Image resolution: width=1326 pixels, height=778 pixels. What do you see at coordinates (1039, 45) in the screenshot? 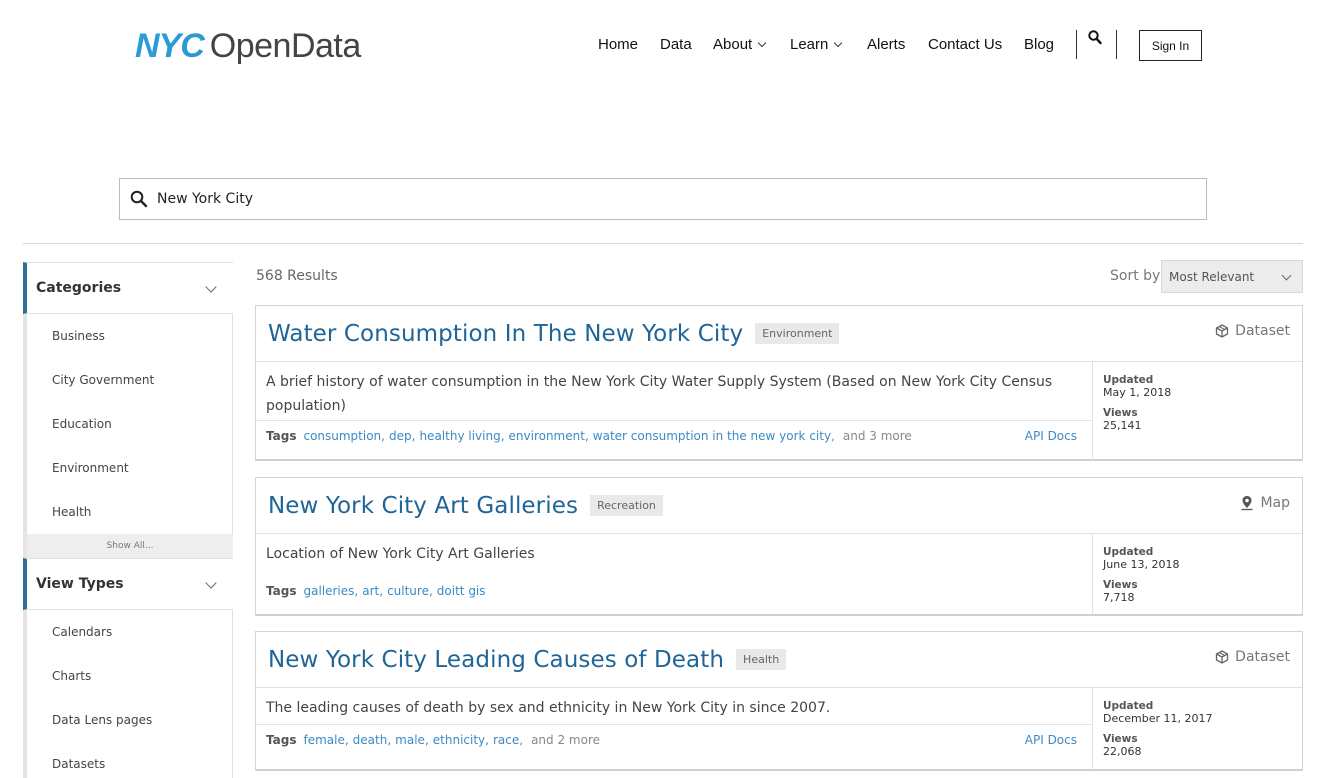
I see `nav-blog: Blog` at bounding box center [1039, 45].